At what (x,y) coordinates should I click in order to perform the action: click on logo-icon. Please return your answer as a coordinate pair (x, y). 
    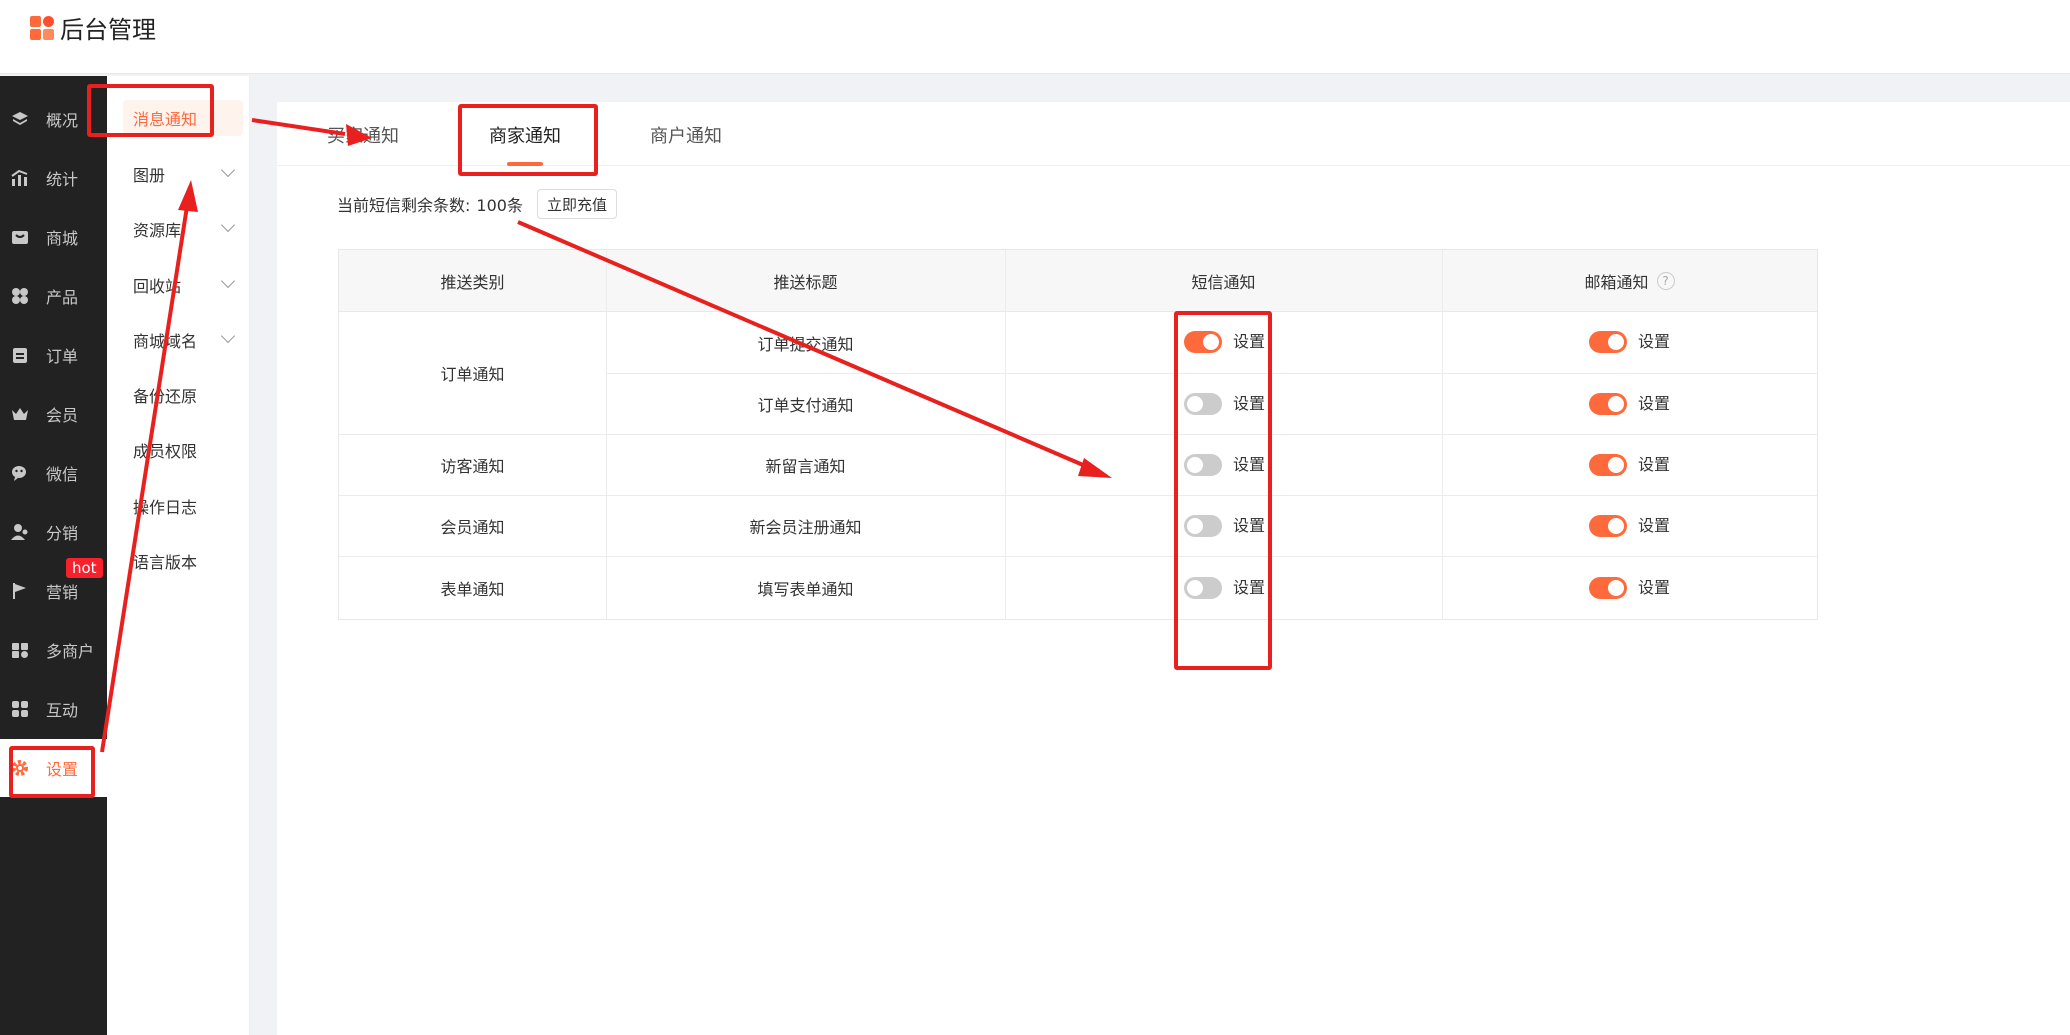
    Looking at the image, I should click on (43, 29).